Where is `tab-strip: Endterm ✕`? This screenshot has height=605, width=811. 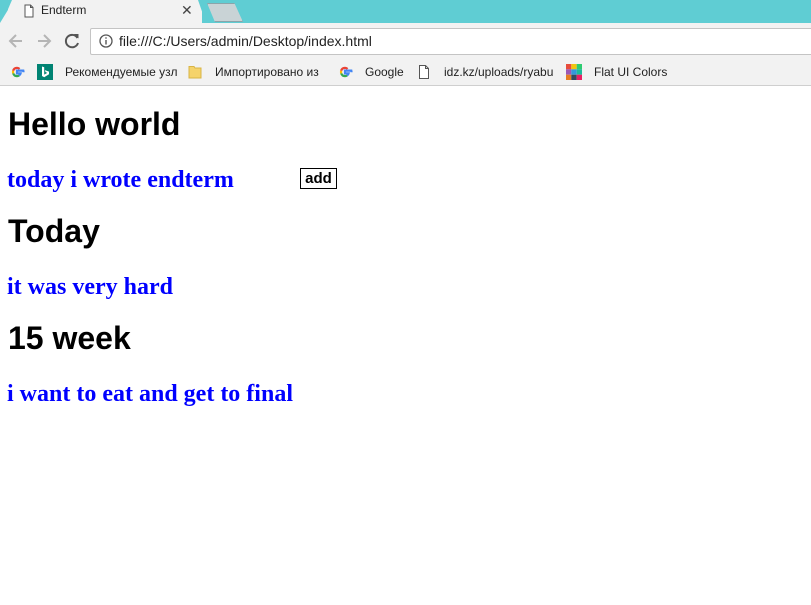 tab-strip: Endterm ✕ is located at coordinates (405, 11).